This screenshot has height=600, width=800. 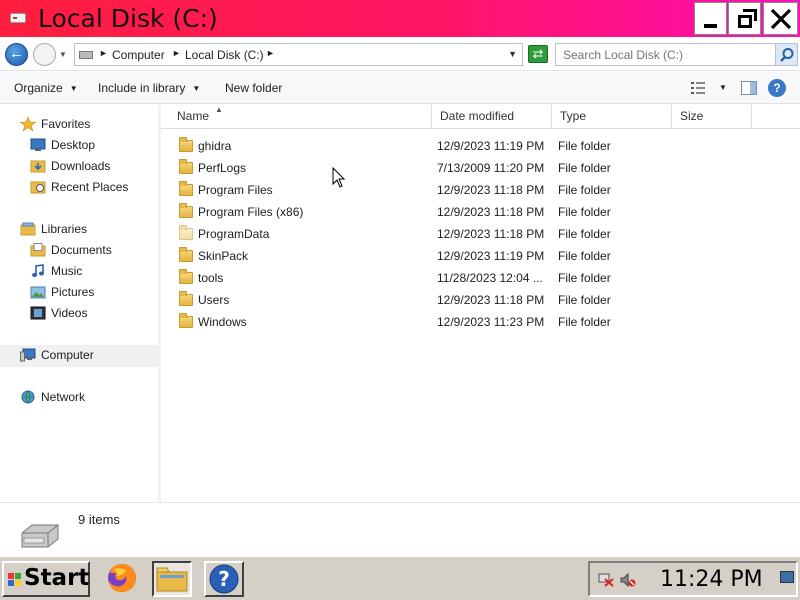 I want to click on sort-ascending-icon: ▲, so click(x=219, y=109).